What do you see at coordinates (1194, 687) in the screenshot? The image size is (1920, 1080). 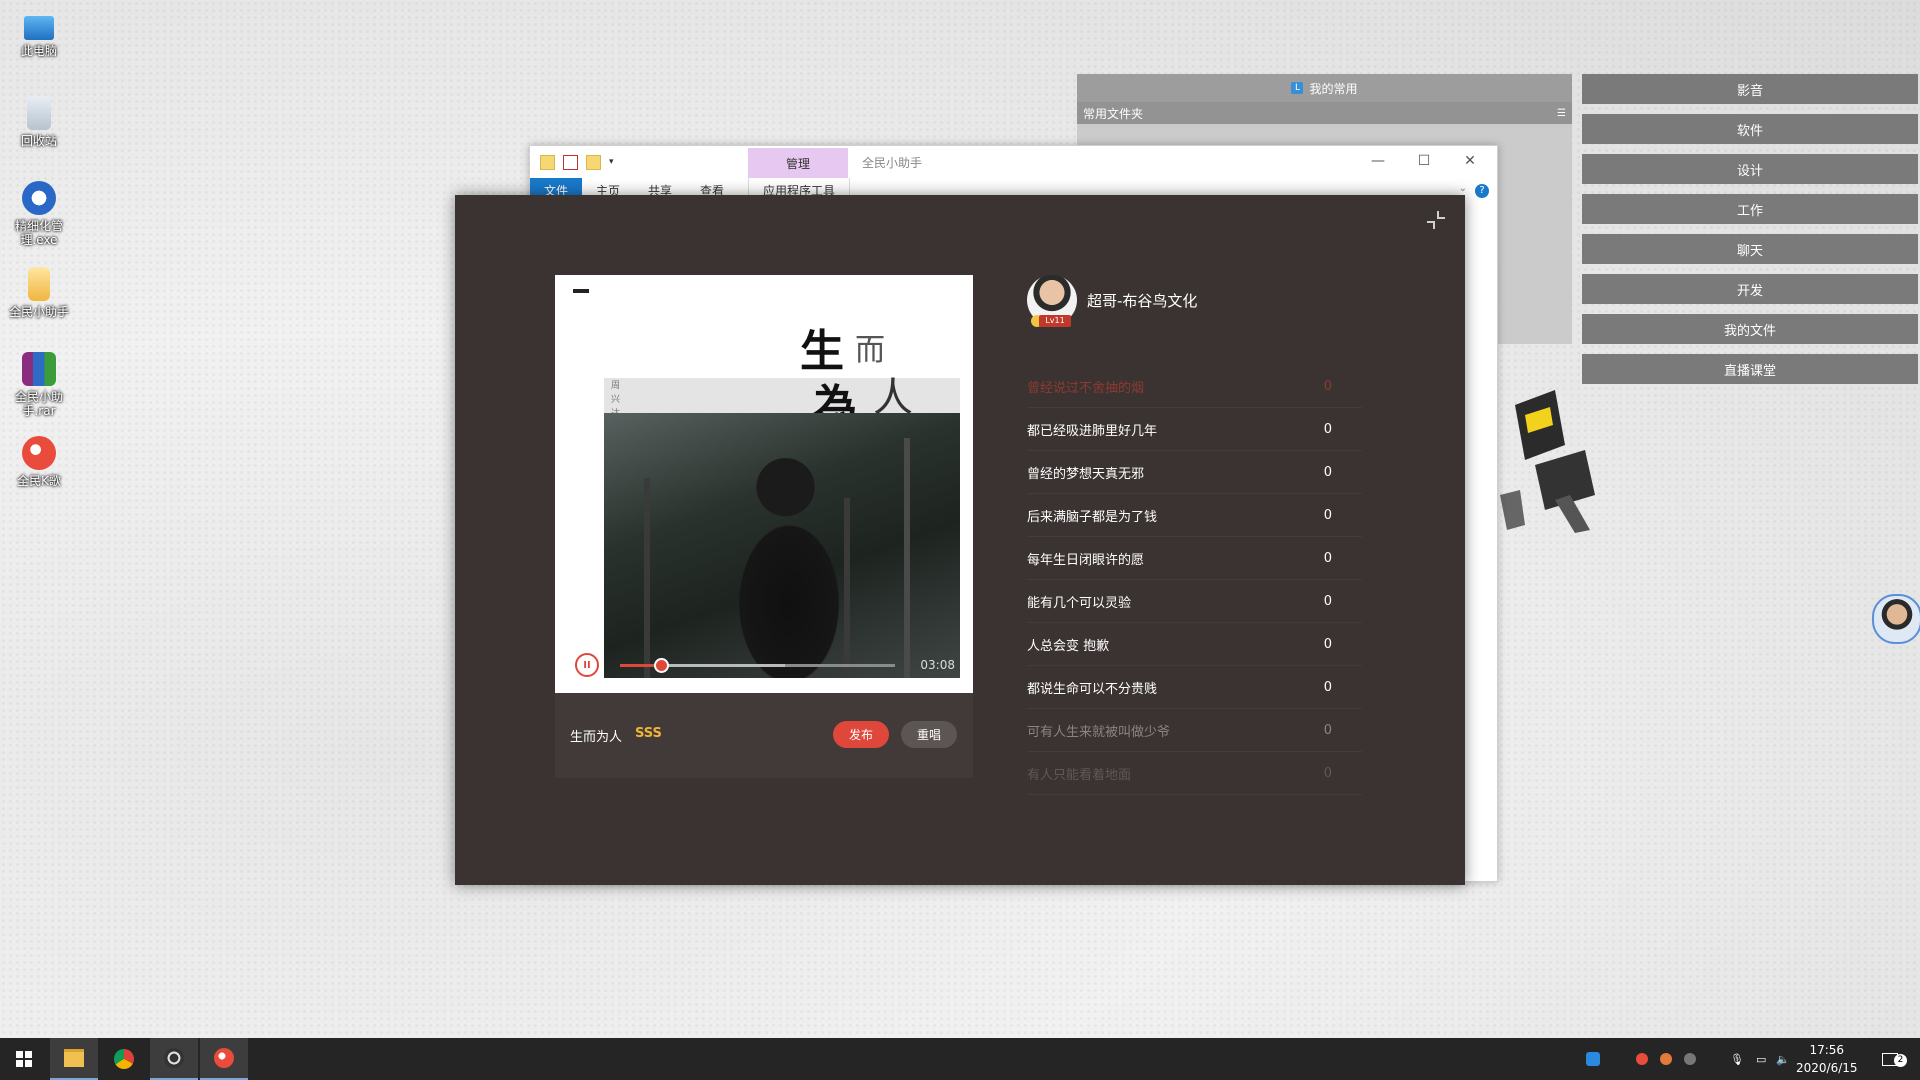 I see `lyric-line: 都说生命可以不分贵贱 0` at bounding box center [1194, 687].